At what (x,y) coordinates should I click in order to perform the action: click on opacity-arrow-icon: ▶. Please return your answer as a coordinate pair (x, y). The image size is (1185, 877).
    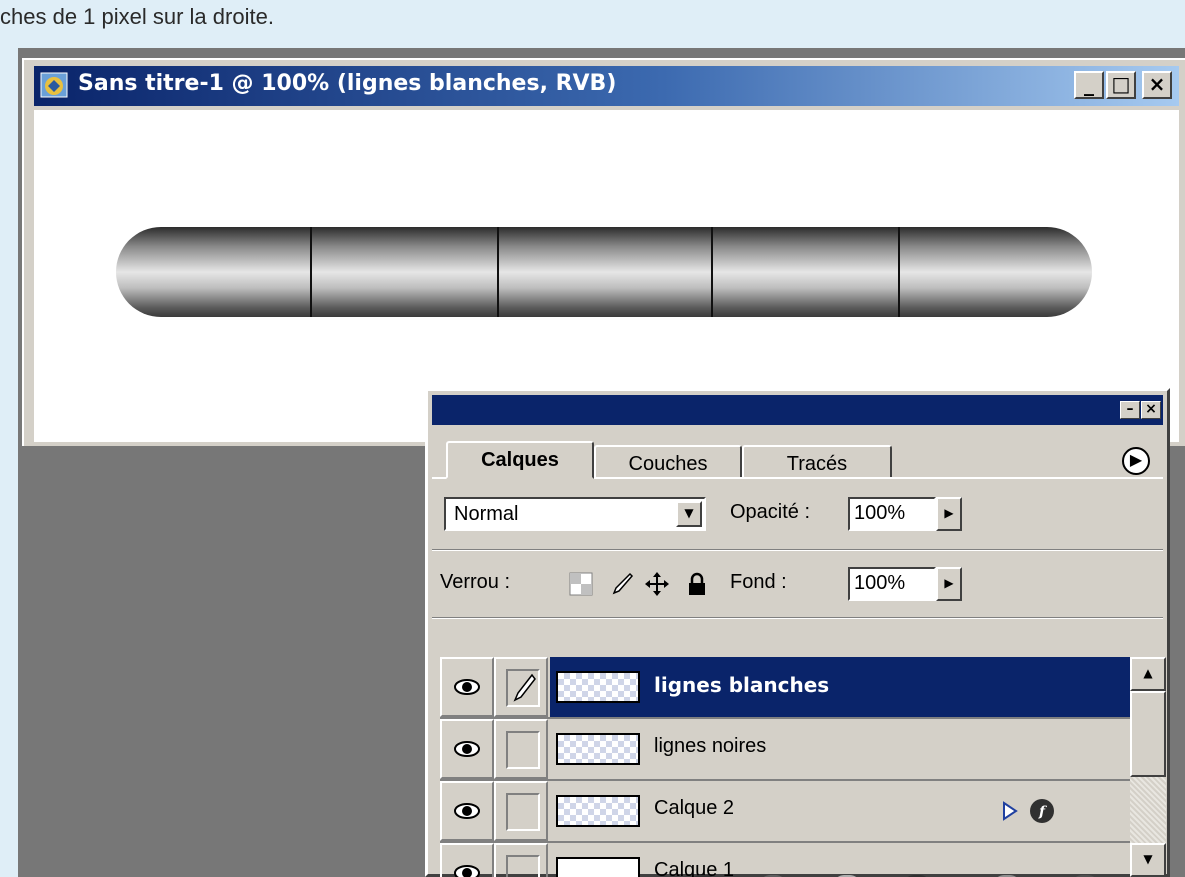
    Looking at the image, I should click on (949, 514).